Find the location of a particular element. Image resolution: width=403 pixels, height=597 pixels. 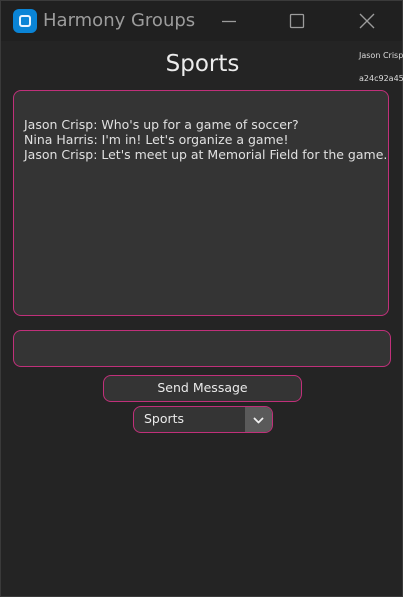

minimize-button is located at coordinates (229, 21).